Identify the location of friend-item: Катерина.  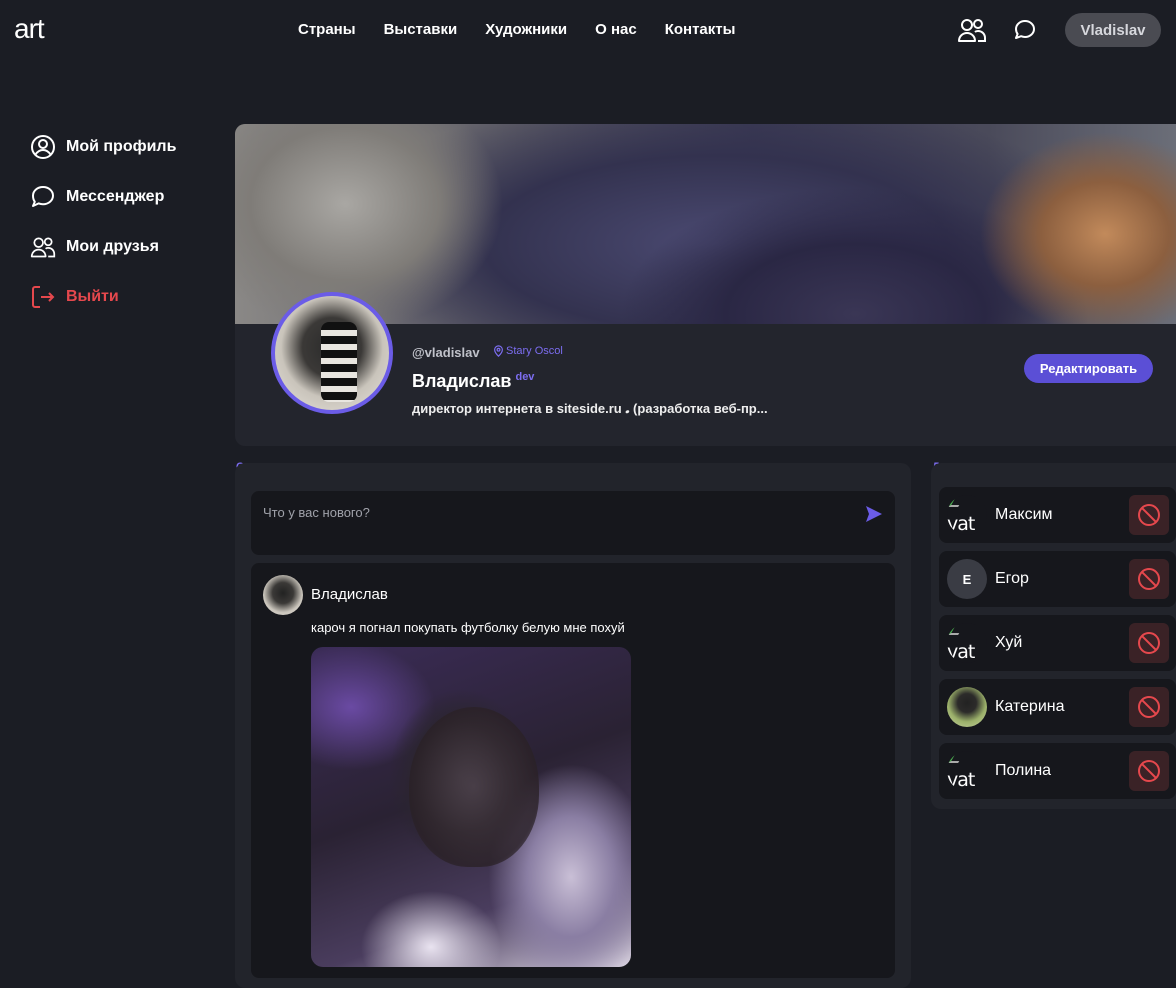
(1057, 707).